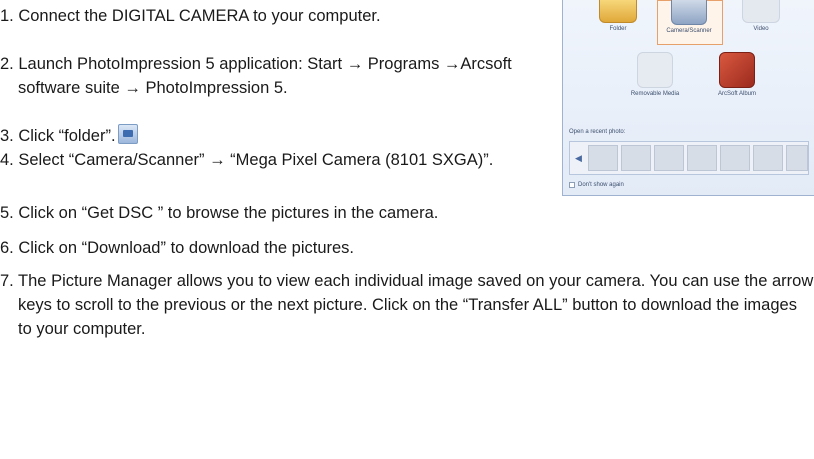 This screenshot has height=459, width=814. Describe the element at coordinates (58, 136) in the screenshot. I see `step-3-text: 3. Click “folder”.` at that location.